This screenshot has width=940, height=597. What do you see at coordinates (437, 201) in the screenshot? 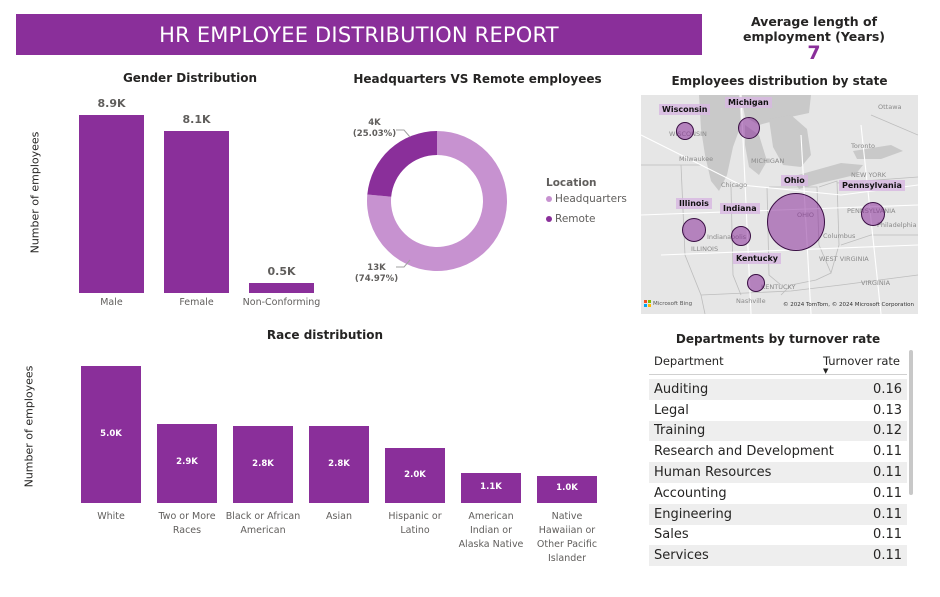
I see `hq-remote-donut-chart` at bounding box center [437, 201].